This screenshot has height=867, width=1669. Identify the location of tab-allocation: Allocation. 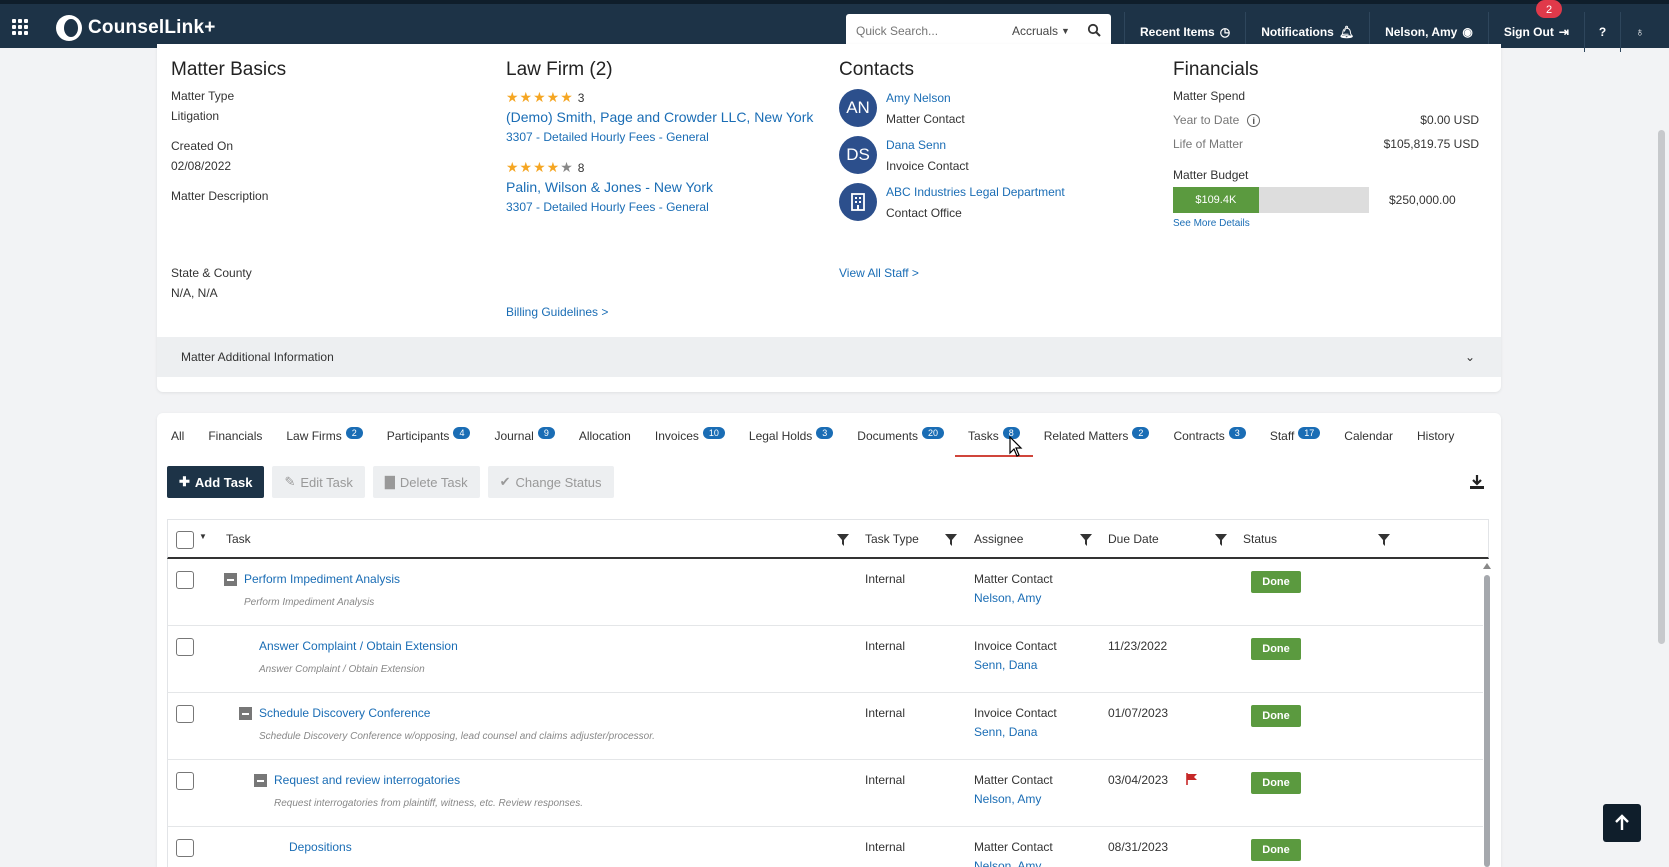
(605, 436).